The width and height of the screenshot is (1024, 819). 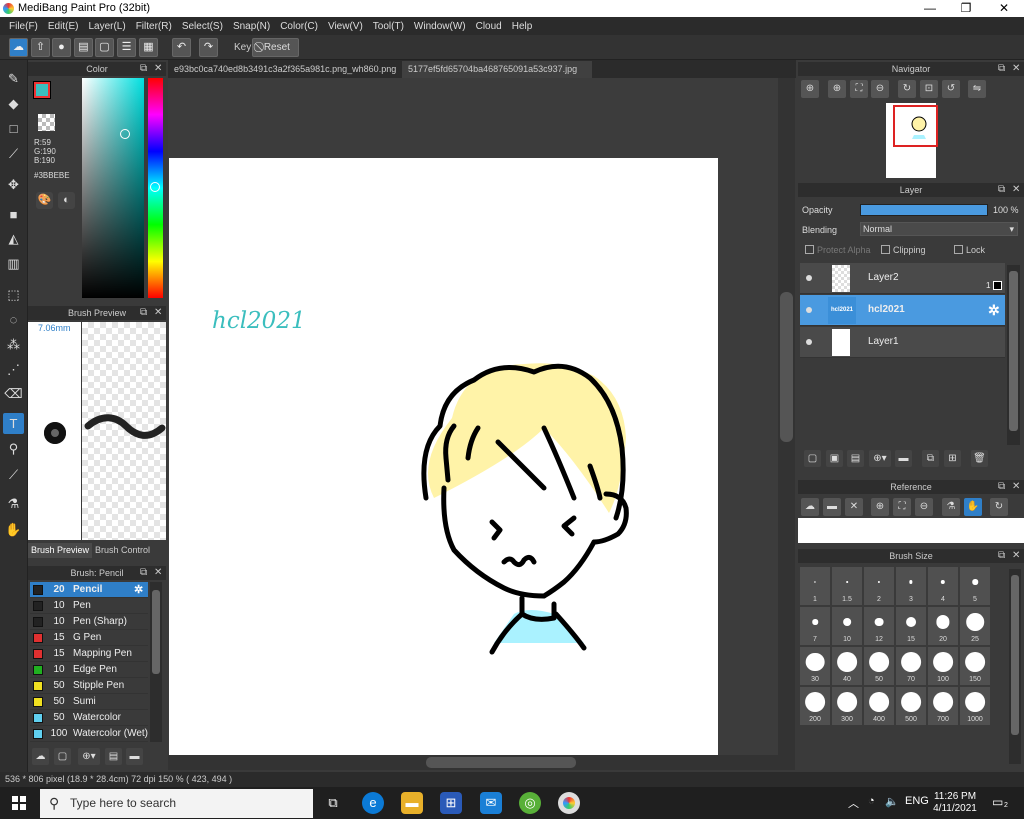 What do you see at coordinates (89, 718) in the screenshot?
I see `brush-row: 50 Watercolor` at bounding box center [89, 718].